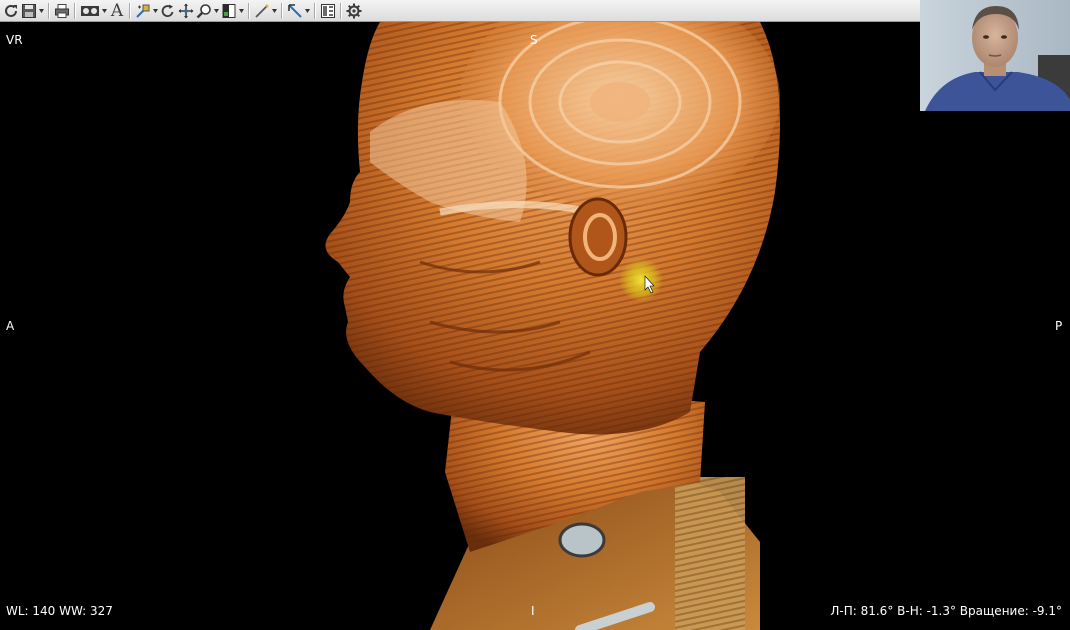  I want to click on rotate-icon, so click(167, 10).